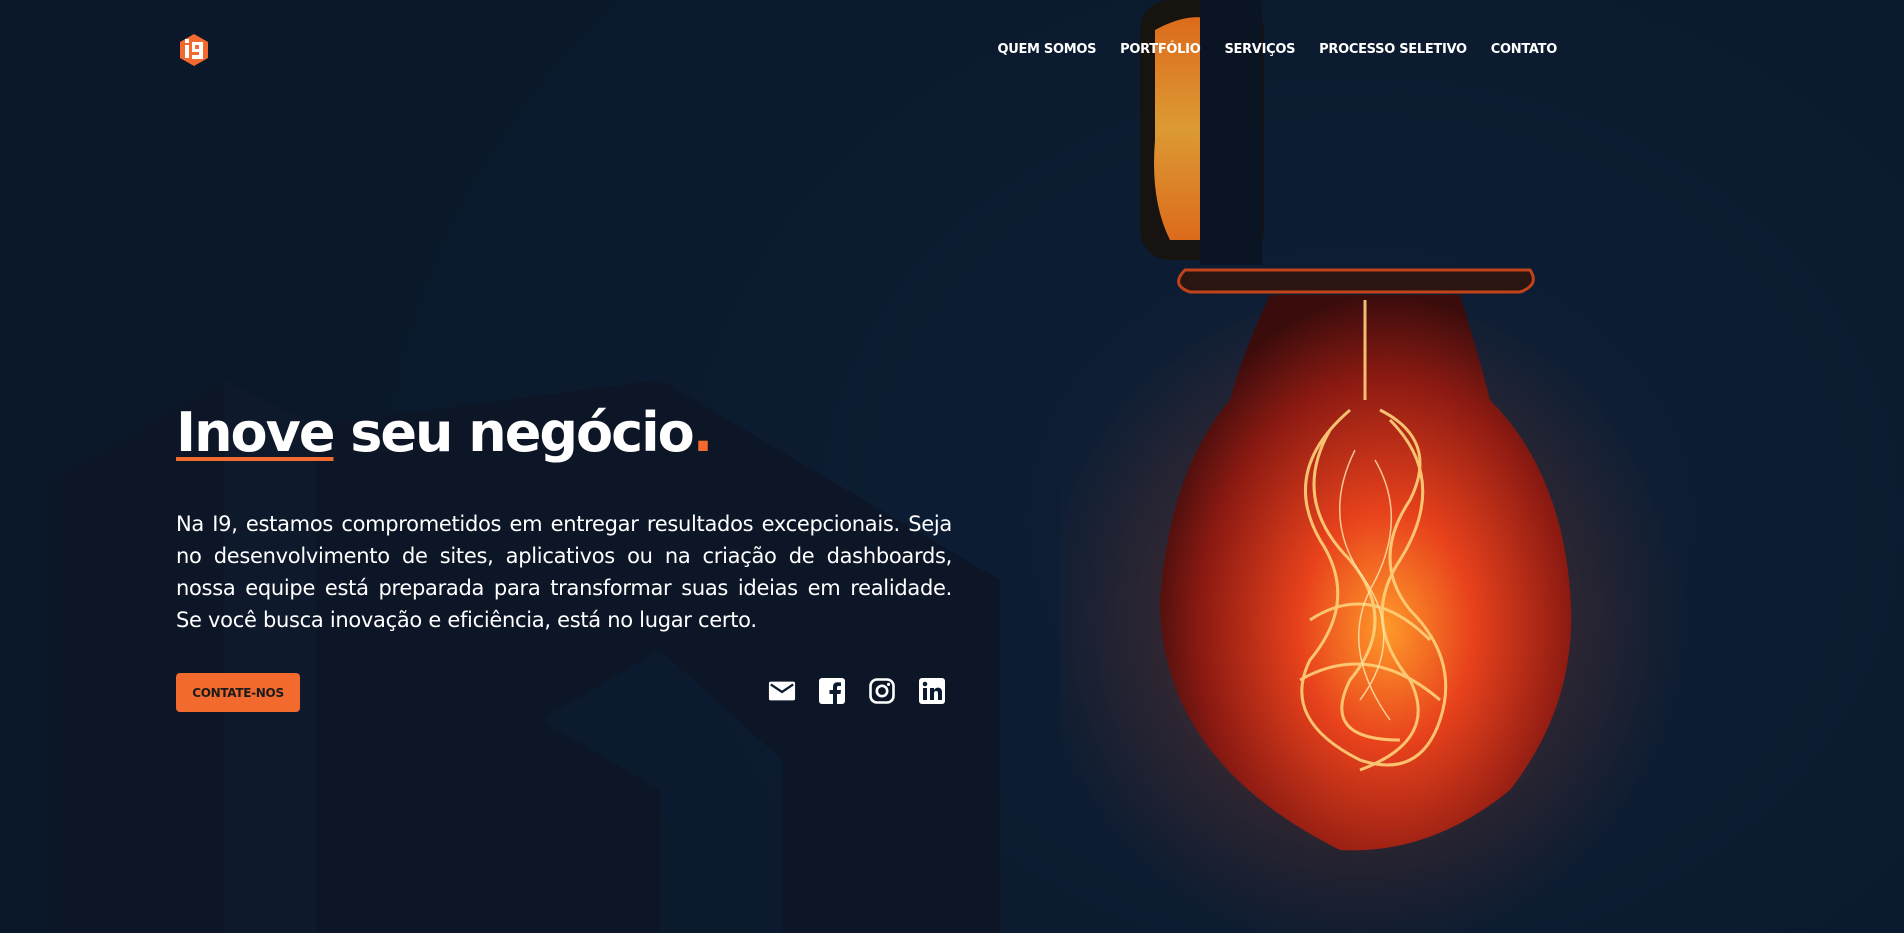 This screenshot has width=1904, height=933. I want to click on linkedin-icon, so click(932, 691).